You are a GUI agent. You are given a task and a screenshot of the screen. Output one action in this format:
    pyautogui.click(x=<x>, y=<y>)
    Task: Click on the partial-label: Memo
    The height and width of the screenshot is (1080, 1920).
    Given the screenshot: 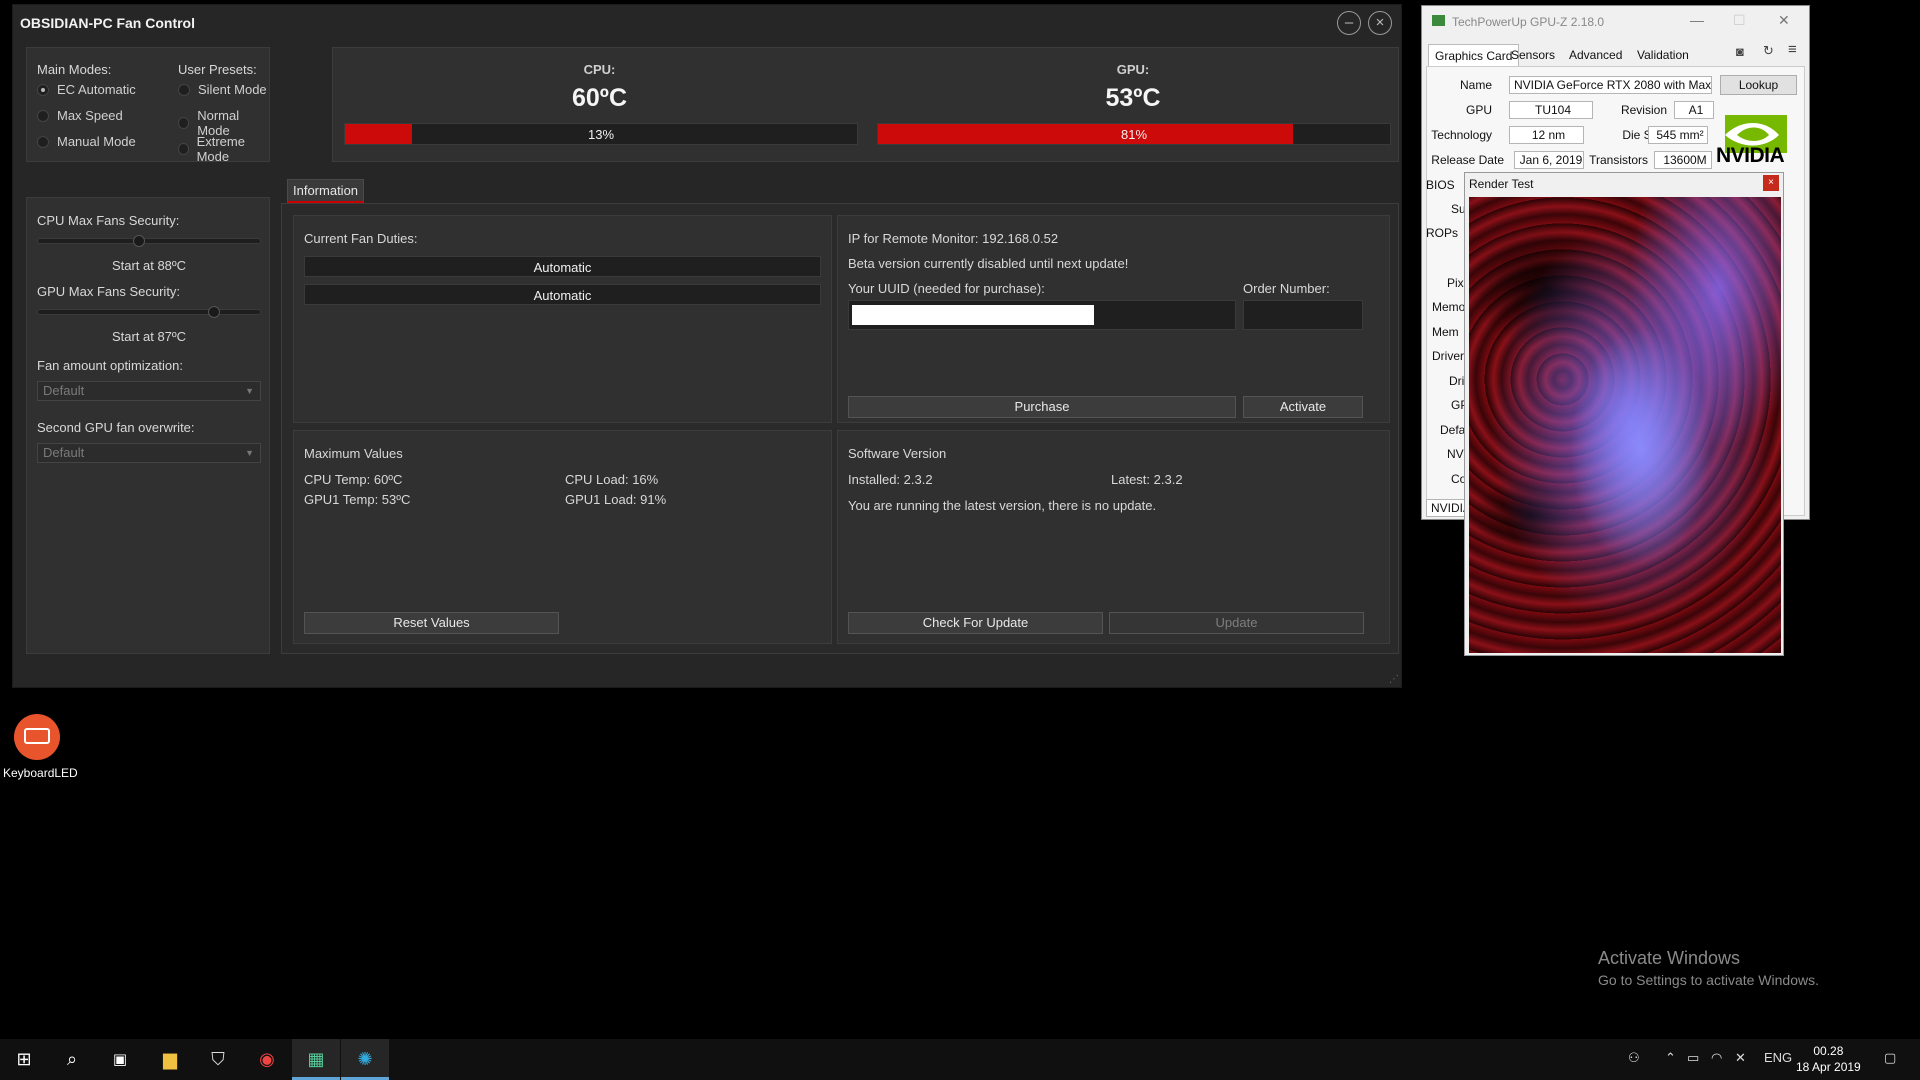 What is the action you would take?
    pyautogui.click(x=1449, y=307)
    